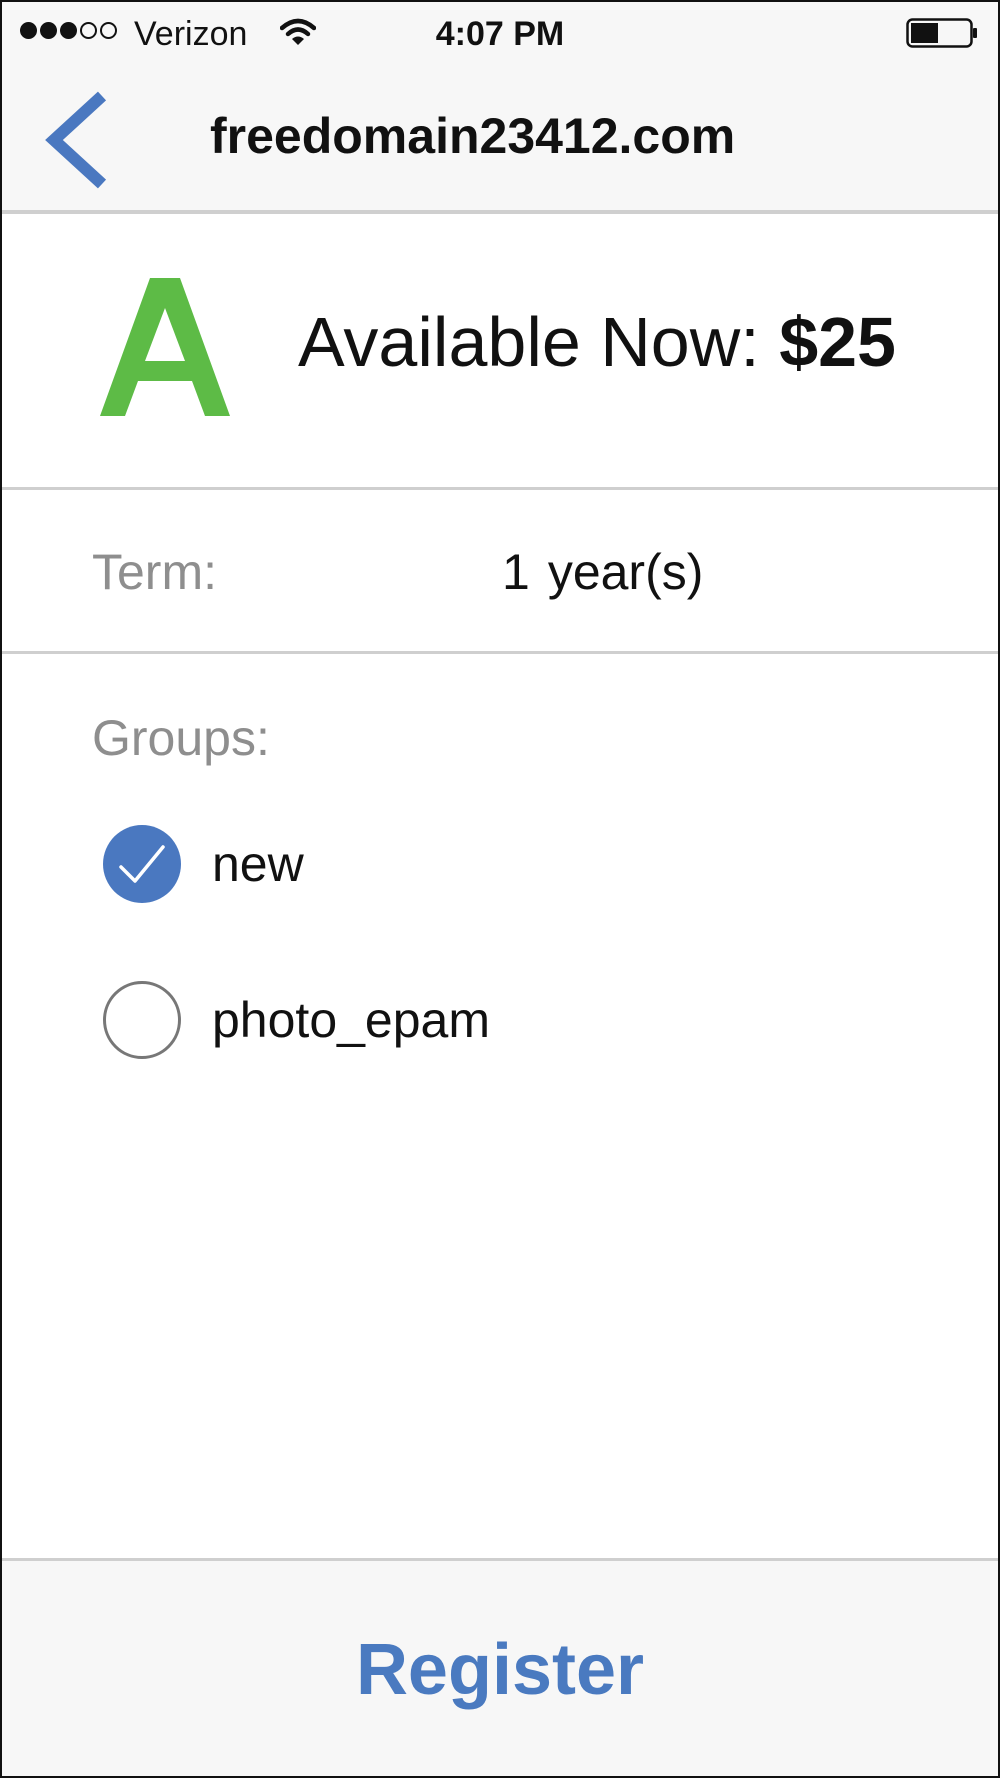 The width and height of the screenshot is (1000, 1778). I want to click on checked-circle-icon, so click(142, 864).